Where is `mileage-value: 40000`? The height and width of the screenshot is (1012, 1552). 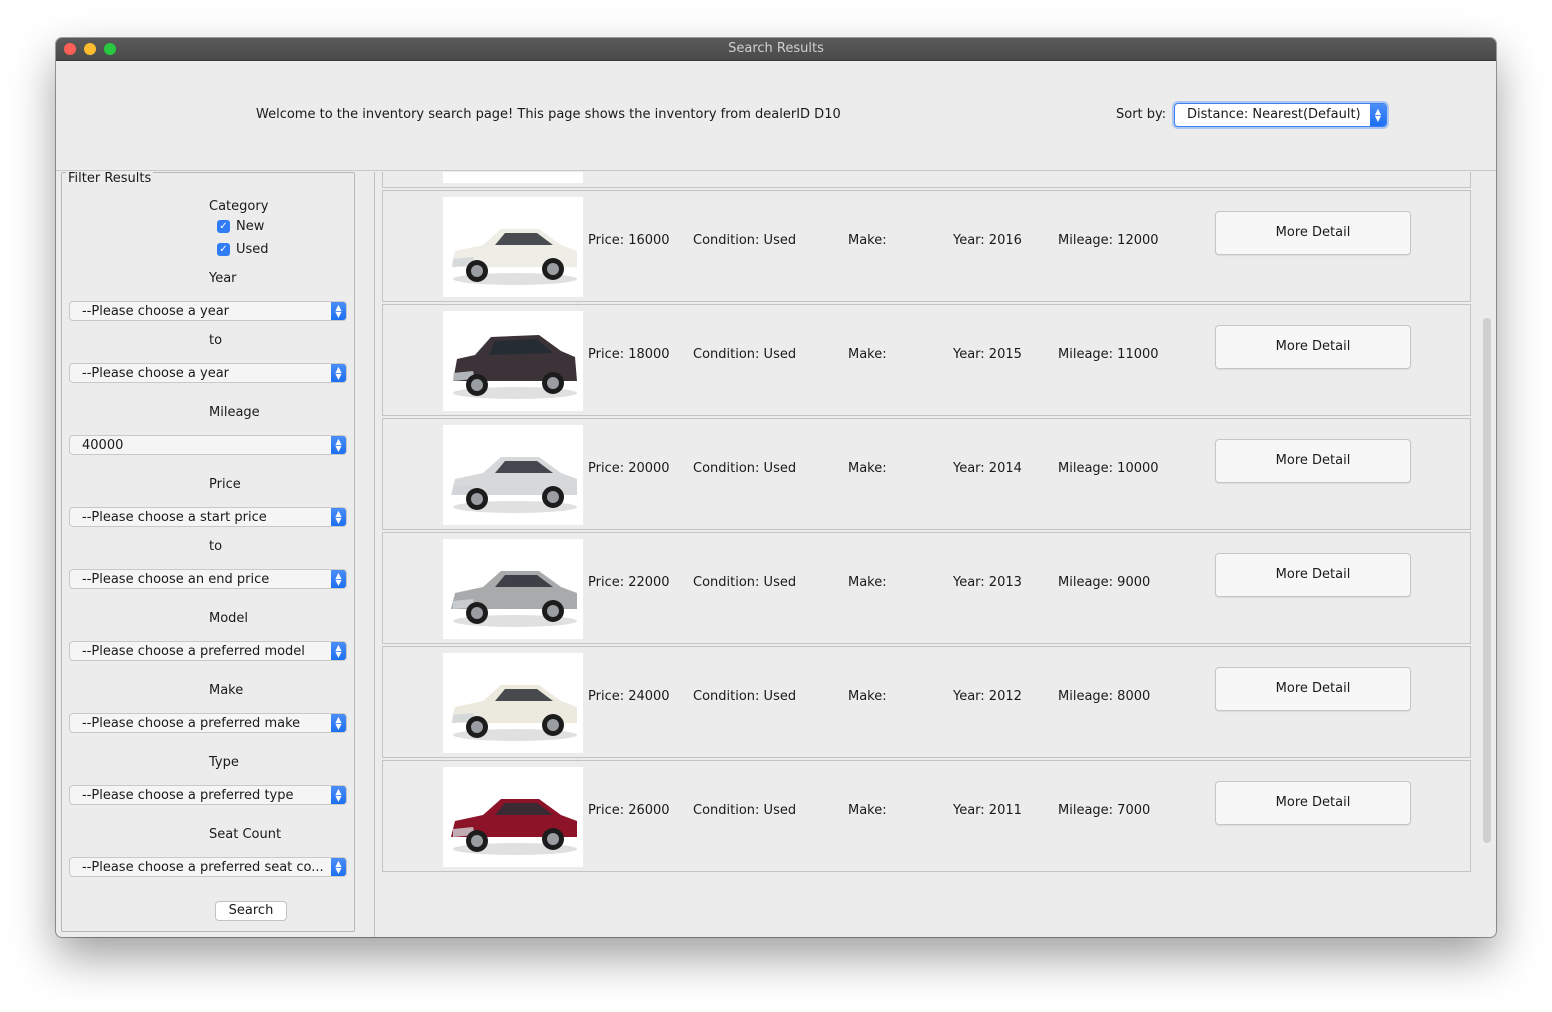
mileage-value: 40000 is located at coordinates (103, 445).